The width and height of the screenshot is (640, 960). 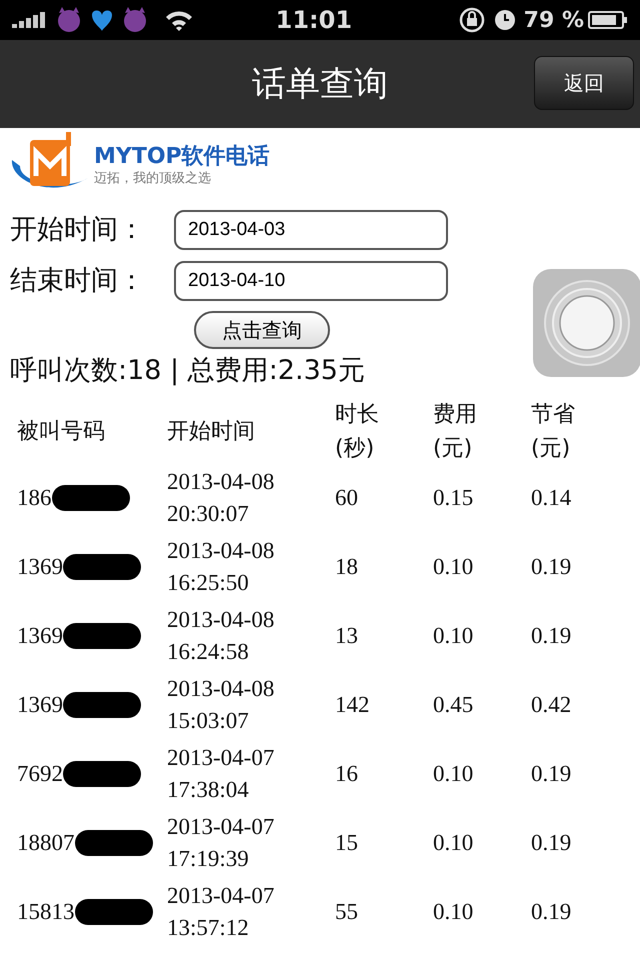 I want to click on query-button: 点击查询, so click(x=262, y=330).